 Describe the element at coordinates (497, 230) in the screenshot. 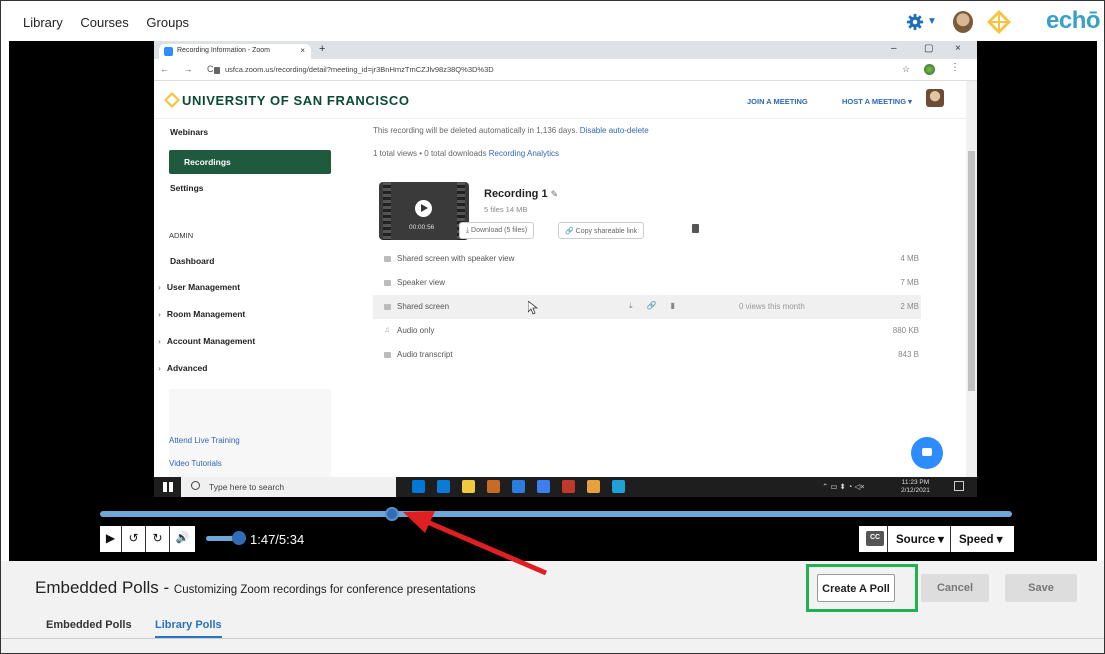

I see `download-button: ⤓ Download (5 files)` at that location.